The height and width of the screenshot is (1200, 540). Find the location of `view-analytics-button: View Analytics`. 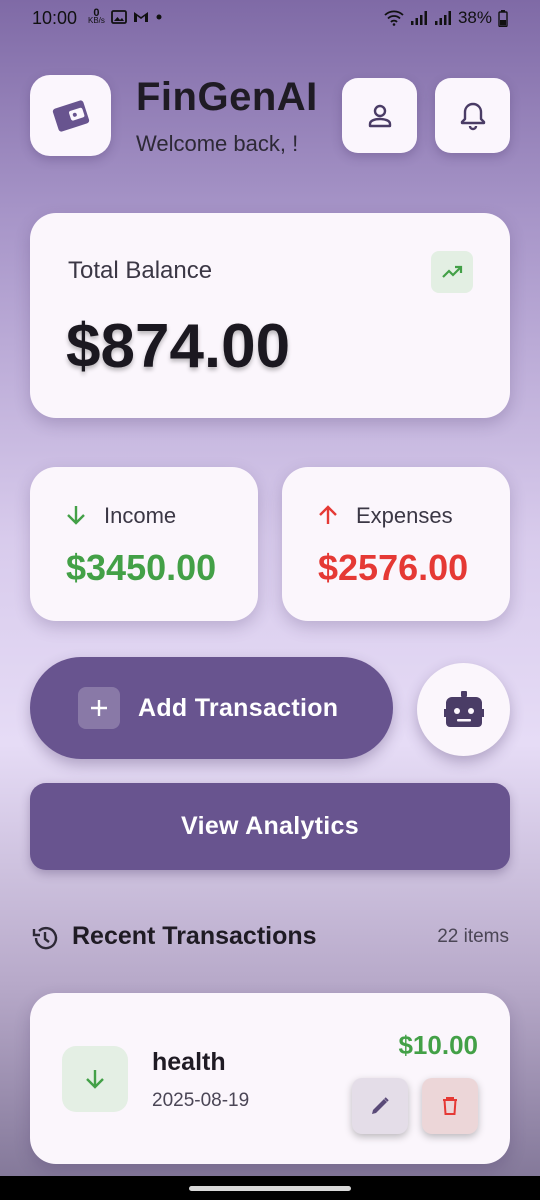

view-analytics-button: View Analytics is located at coordinates (270, 826).